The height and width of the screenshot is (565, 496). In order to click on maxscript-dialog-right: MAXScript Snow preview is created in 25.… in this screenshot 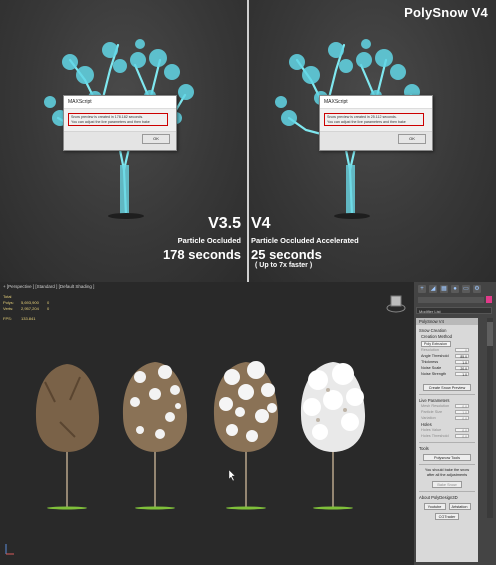, I will do `click(376, 123)`.